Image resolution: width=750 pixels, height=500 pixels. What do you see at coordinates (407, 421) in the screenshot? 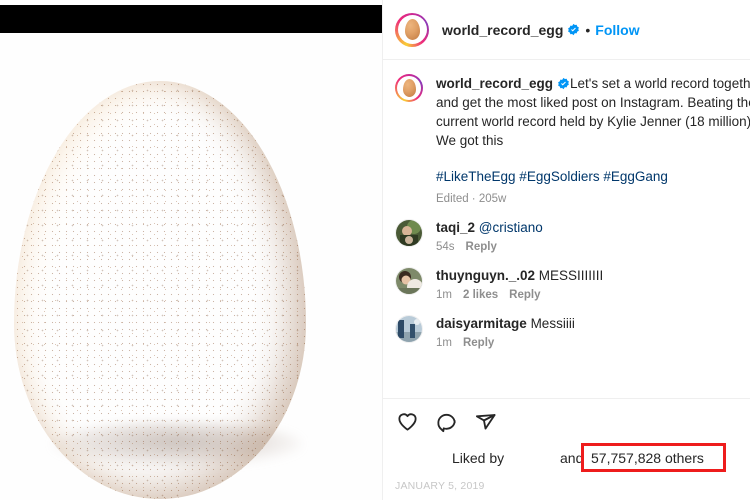
I see `heart-icon` at bounding box center [407, 421].